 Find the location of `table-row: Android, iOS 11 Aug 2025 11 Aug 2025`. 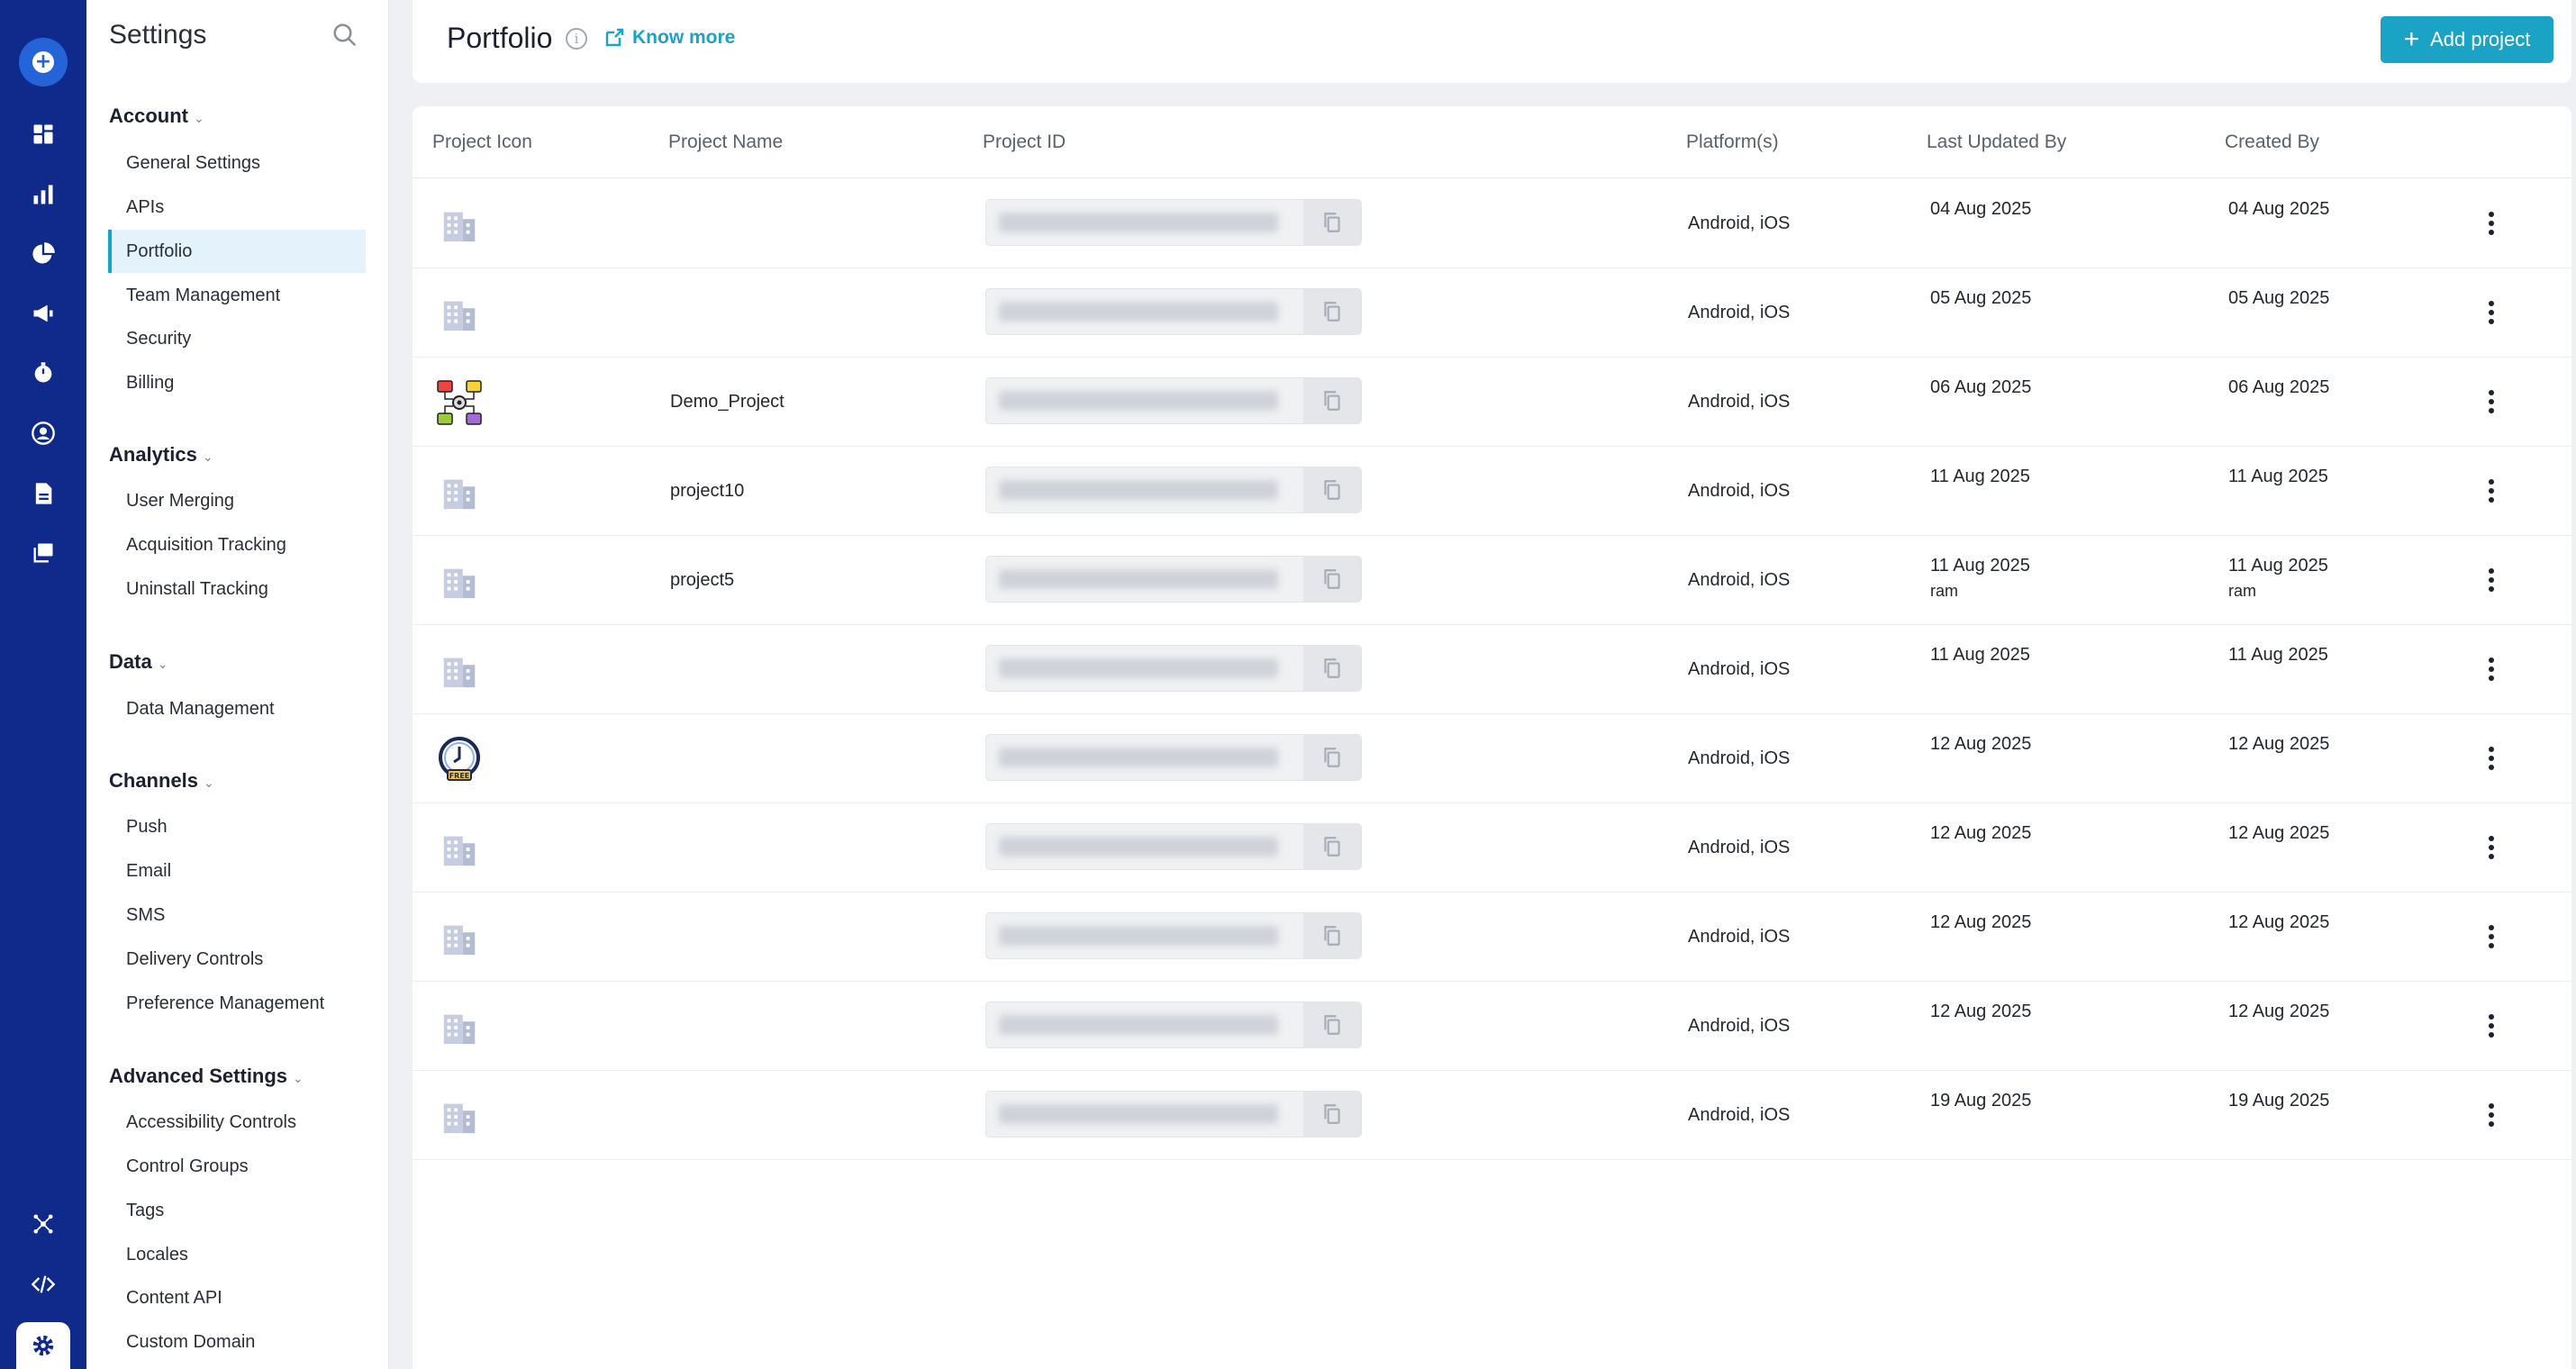

table-row: Android, iOS 11 Aug 2025 11 Aug 2025 is located at coordinates (1492, 669).